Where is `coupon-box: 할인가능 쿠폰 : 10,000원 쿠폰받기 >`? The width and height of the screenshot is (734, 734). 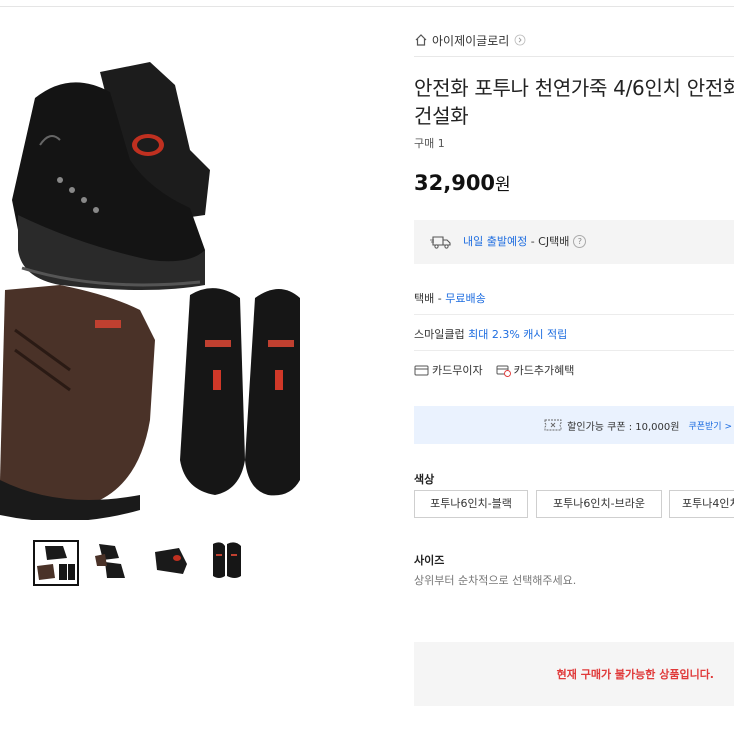
coupon-box: 할인가능 쿠폰 : 10,000원 쿠폰받기 > is located at coordinates (574, 425).